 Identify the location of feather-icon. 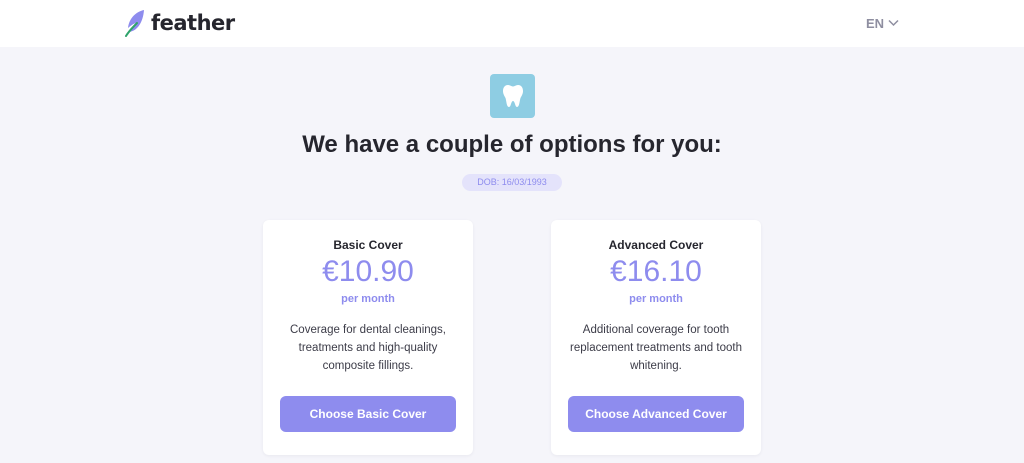
(134, 23).